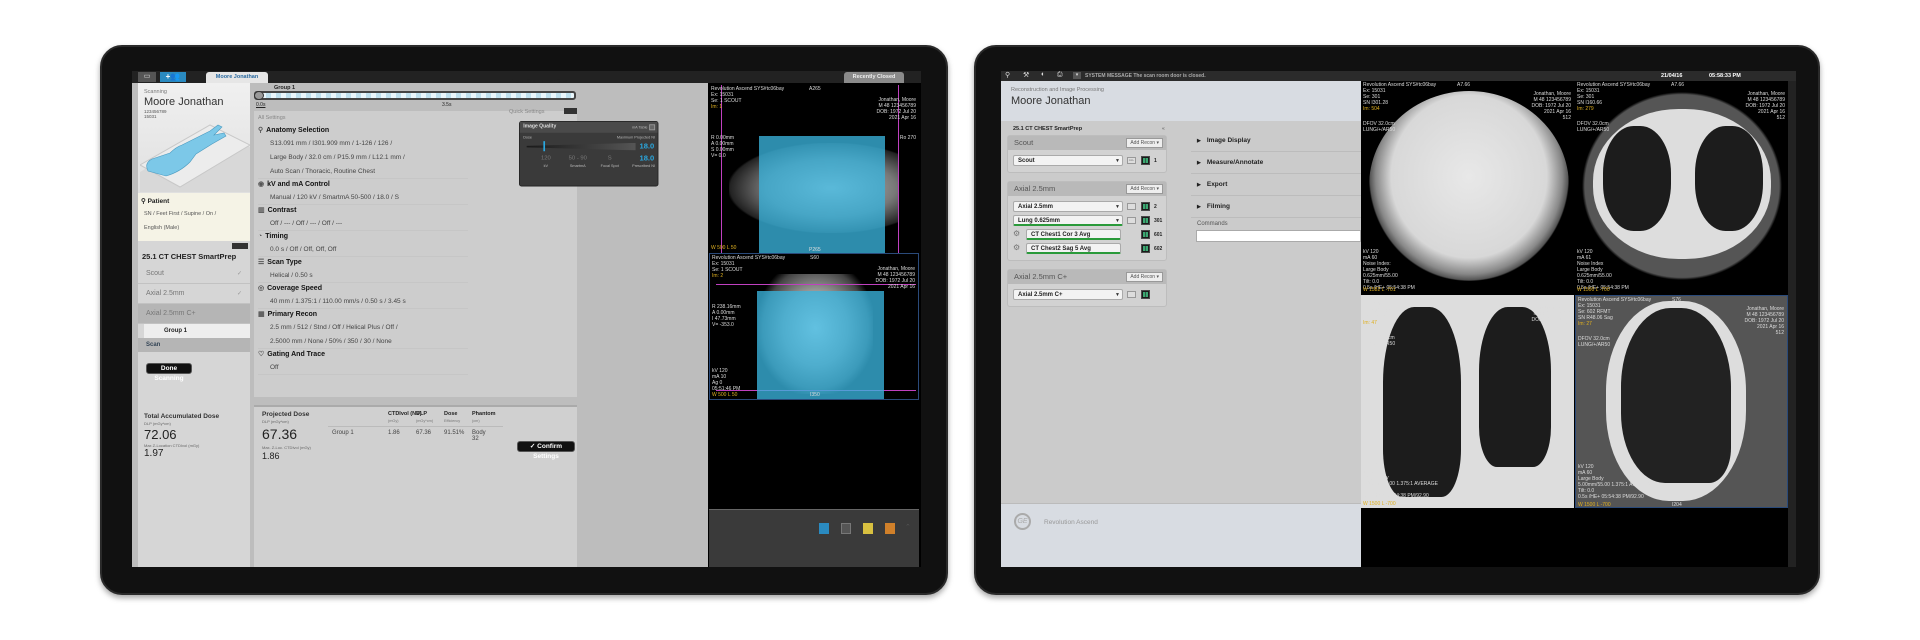 The image size is (1920, 640). Describe the element at coordinates (1278, 236) in the screenshot. I see `commands-input` at that location.